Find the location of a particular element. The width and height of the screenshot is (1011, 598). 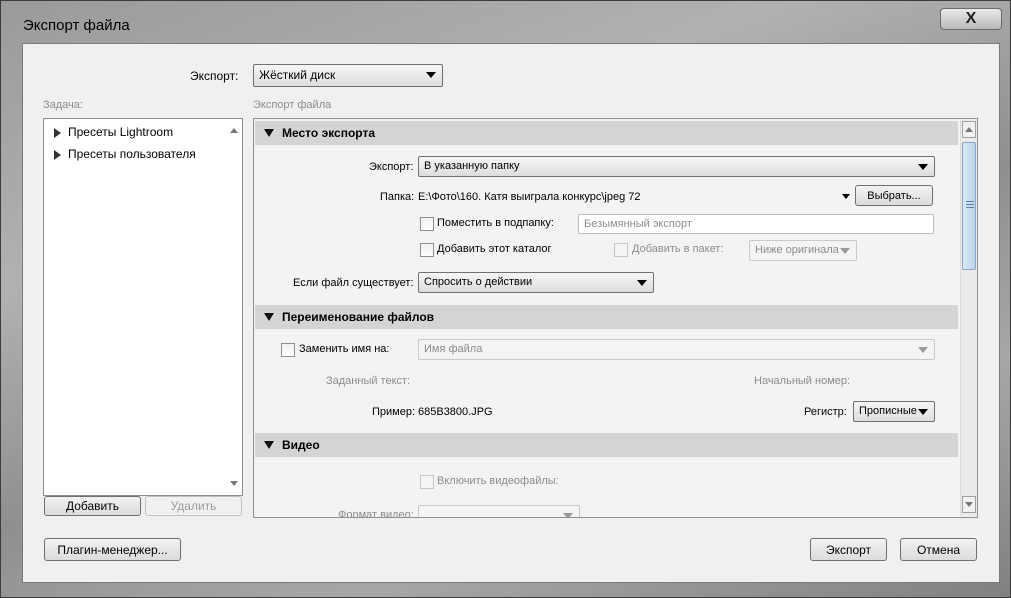

stack-position-dropdown: Ниже оригинала is located at coordinates (803, 250).